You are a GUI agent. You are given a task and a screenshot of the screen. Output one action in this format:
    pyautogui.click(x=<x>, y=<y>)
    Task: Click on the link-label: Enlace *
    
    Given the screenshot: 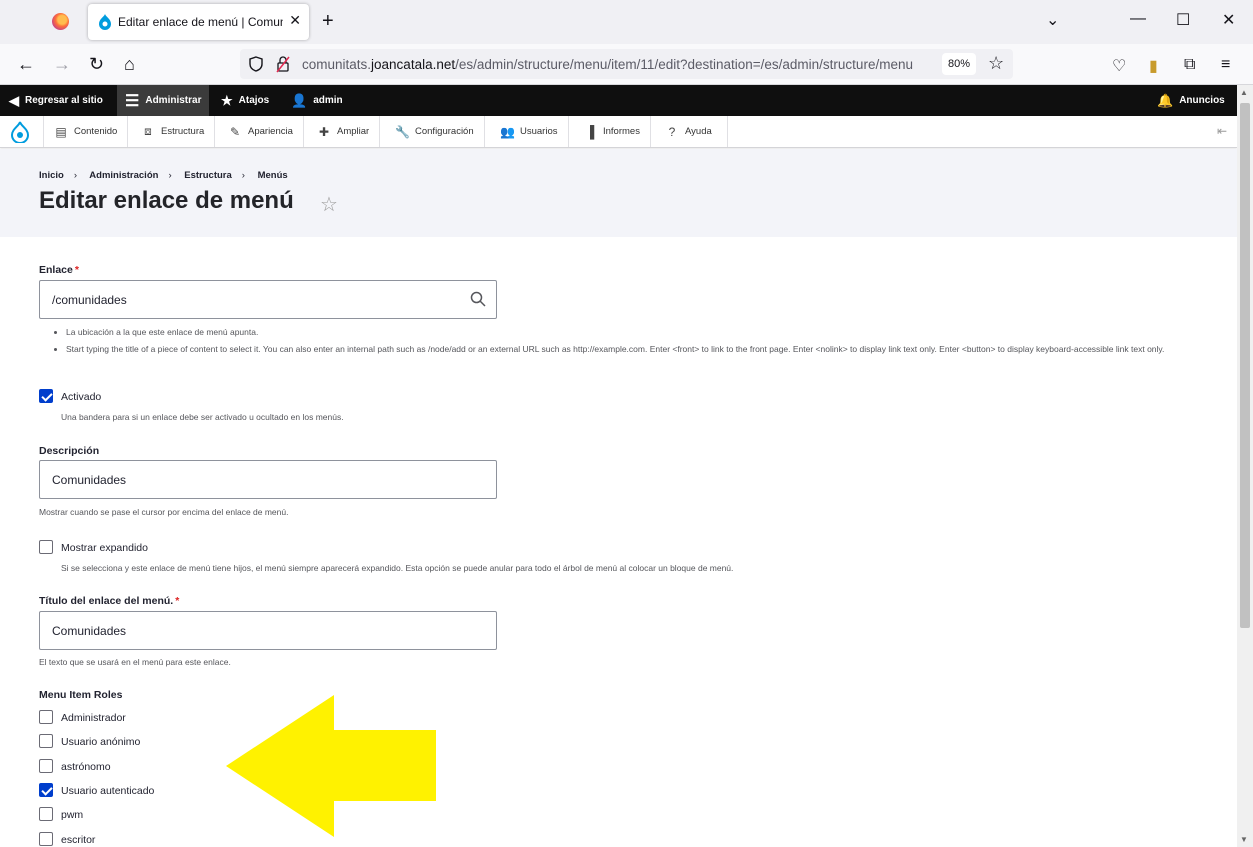 What is the action you would take?
    pyautogui.click(x=59, y=270)
    